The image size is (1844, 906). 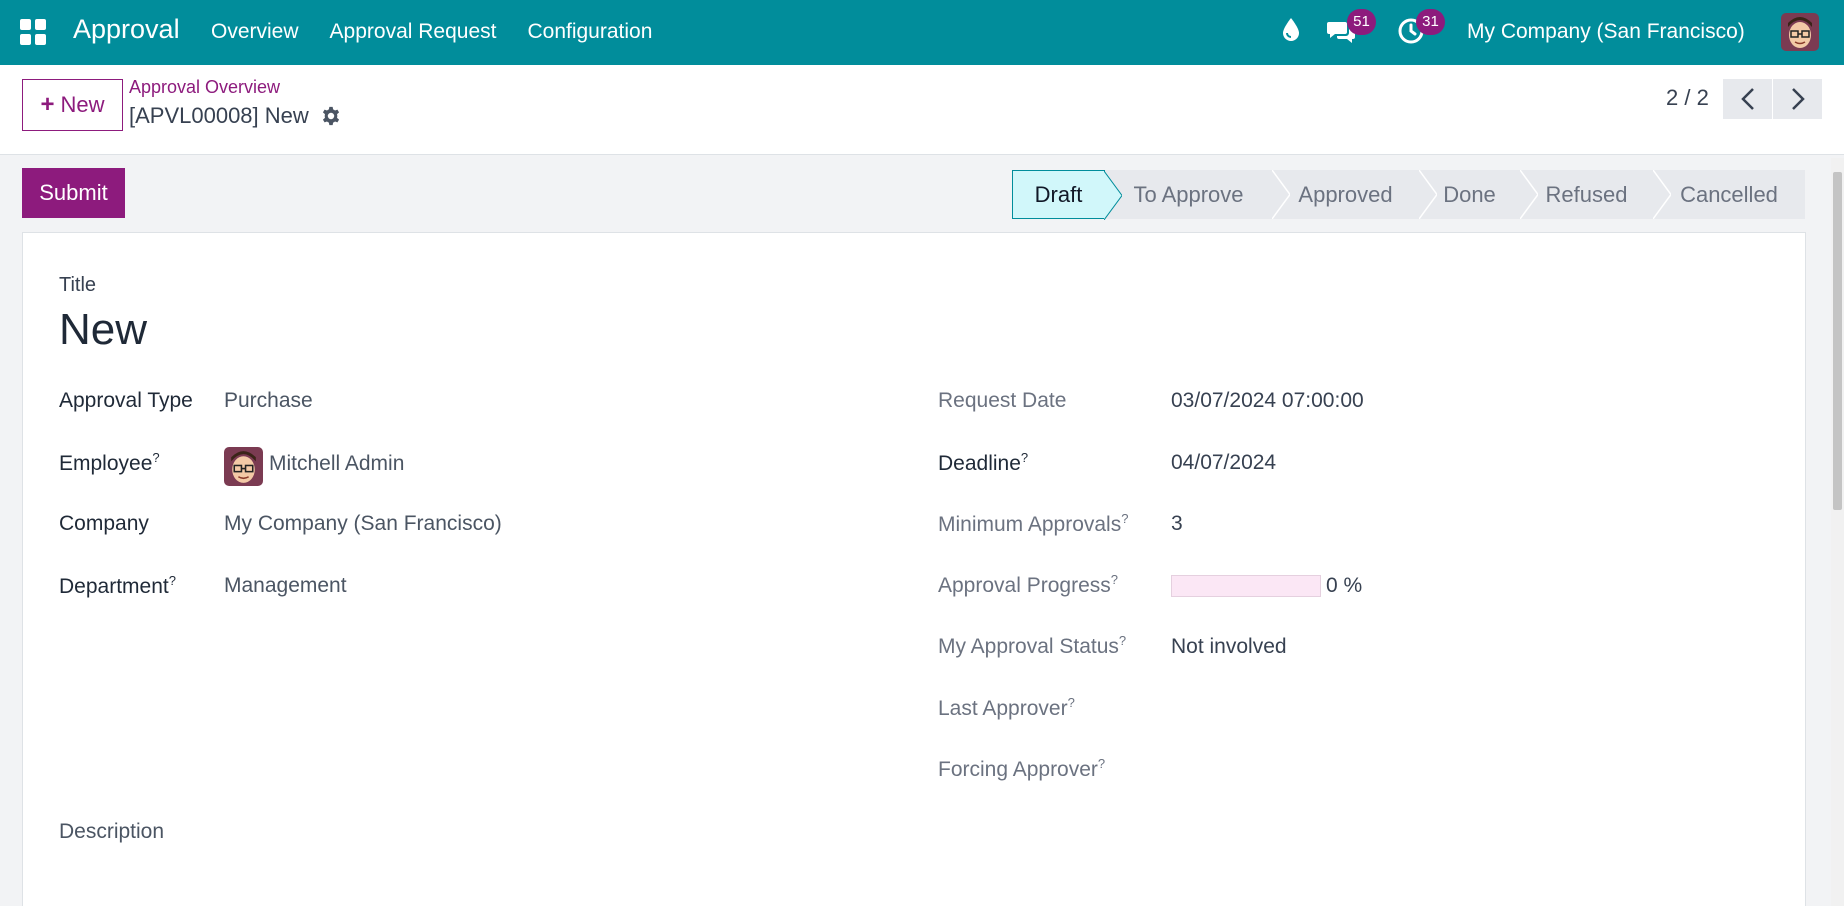 What do you see at coordinates (112, 831) in the screenshot?
I see `description-label: Description` at bounding box center [112, 831].